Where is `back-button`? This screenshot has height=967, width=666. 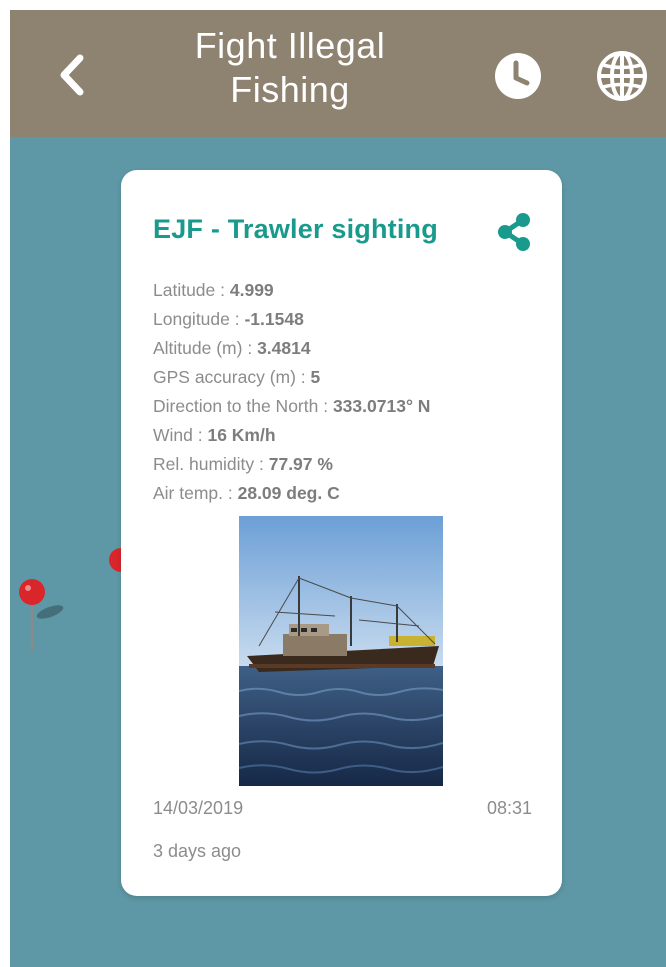
back-button is located at coordinates (72, 75).